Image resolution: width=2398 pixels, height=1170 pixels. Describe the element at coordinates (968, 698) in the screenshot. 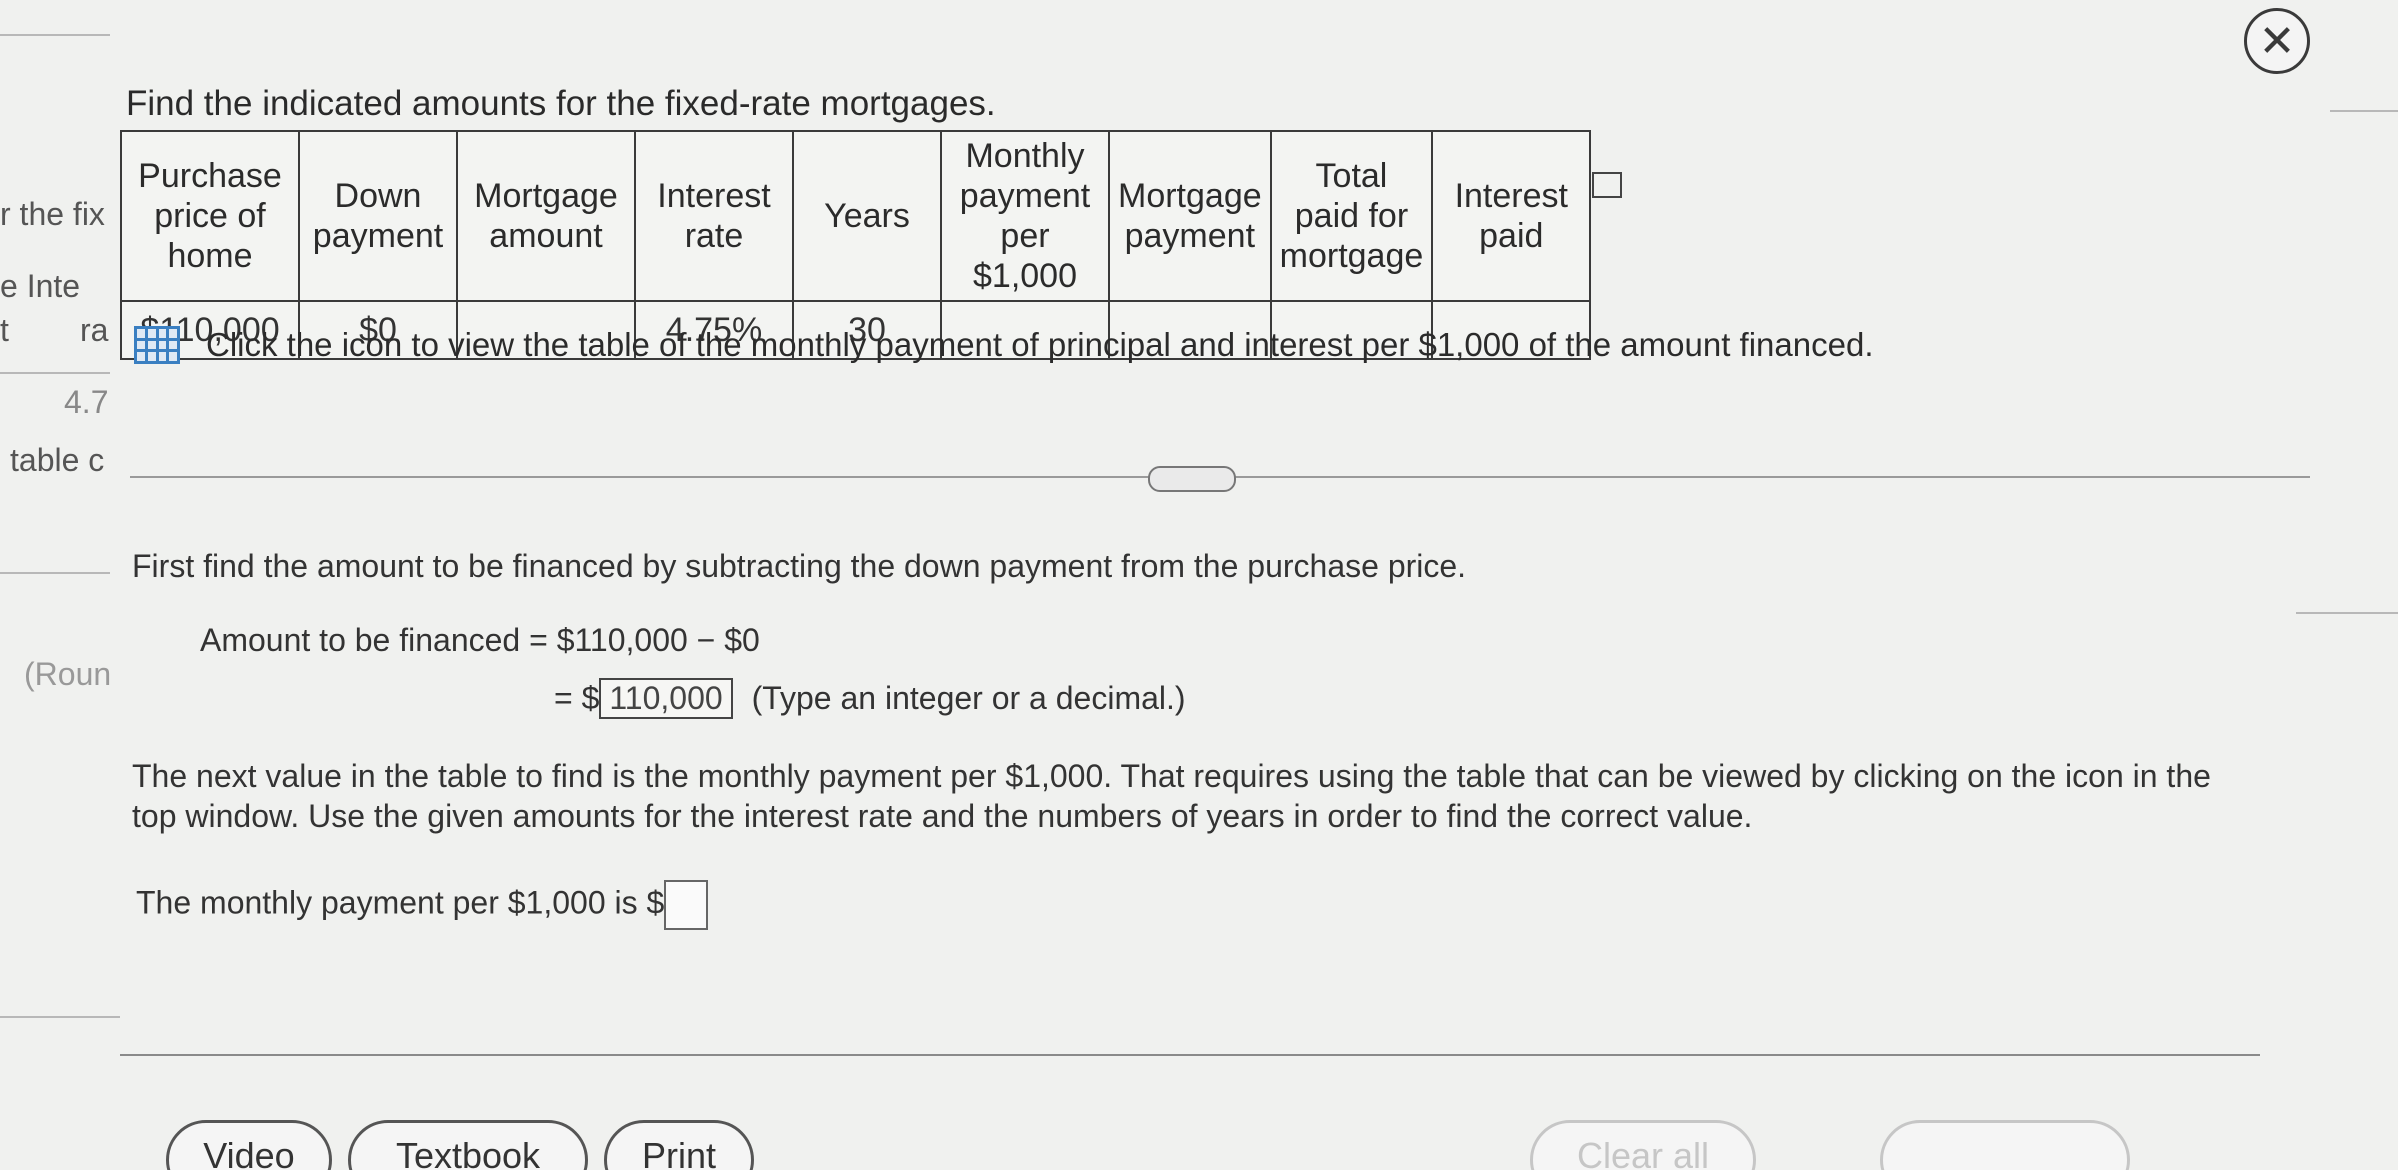

I see `type-hint: (Type an integer or a decimal.)` at that location.